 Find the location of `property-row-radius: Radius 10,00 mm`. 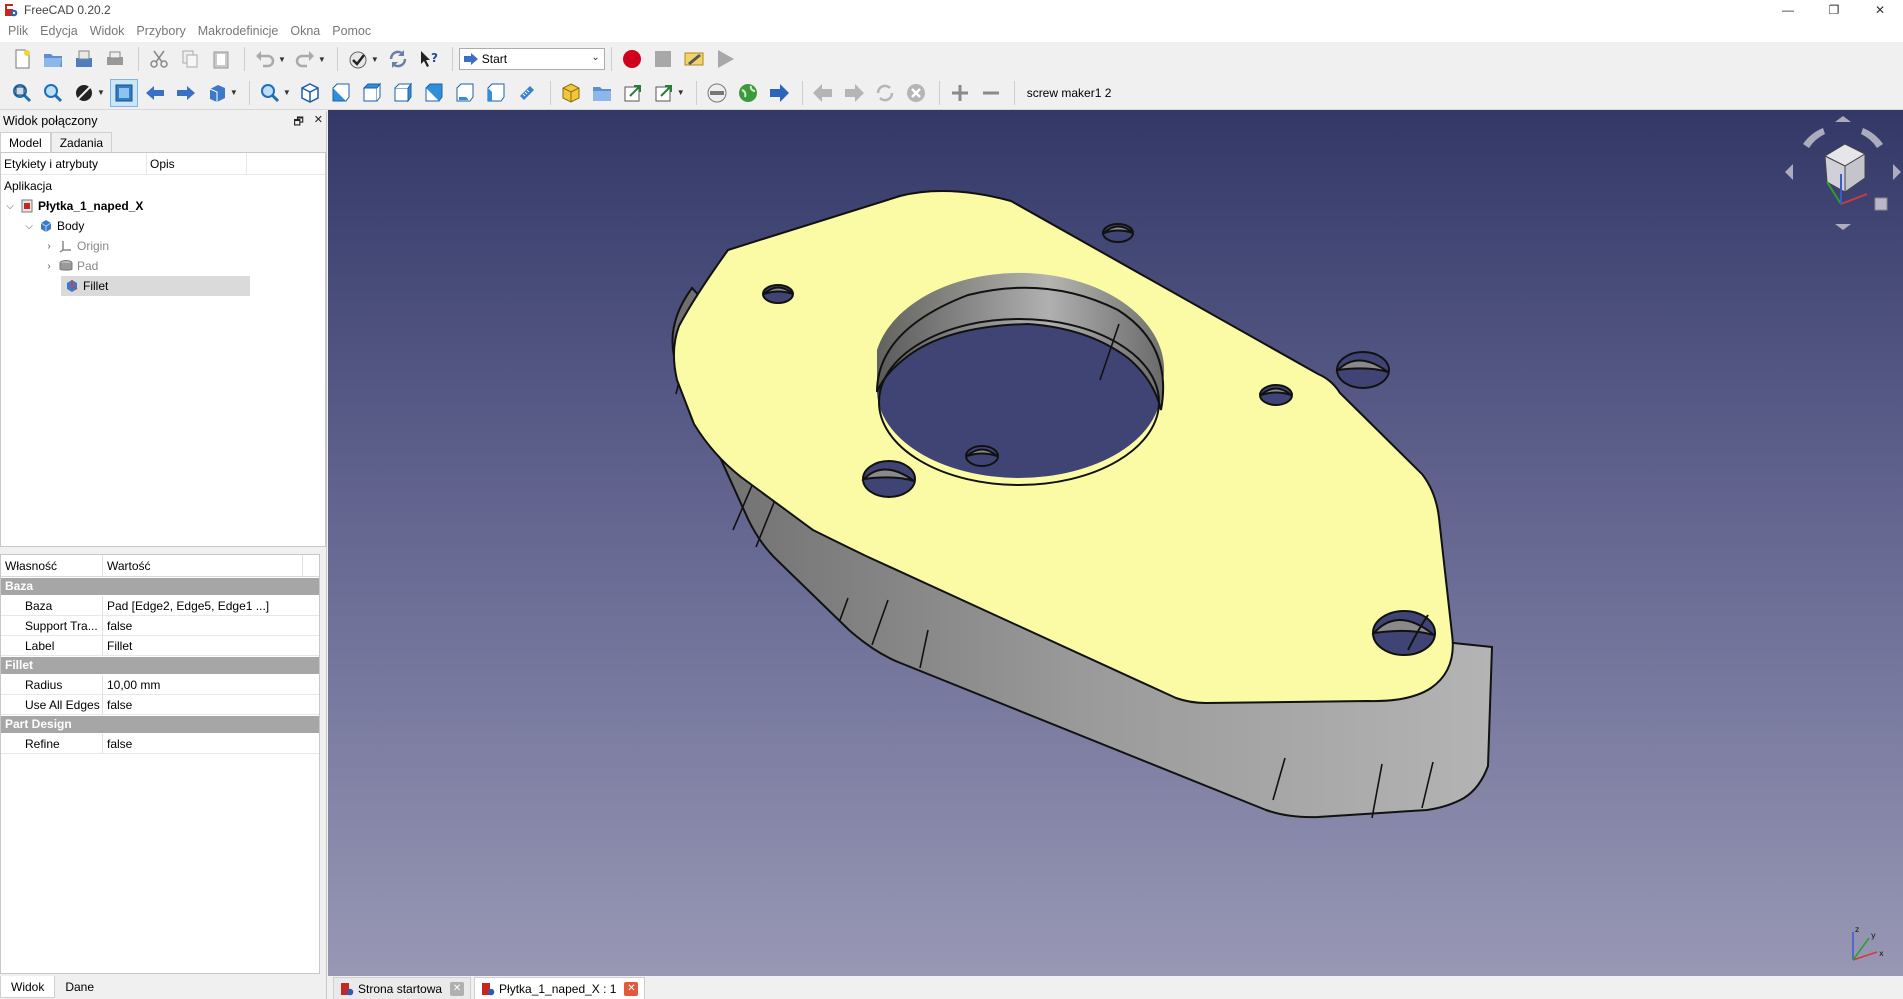

property-row-radius: Radius 10,00 mm is located at coordinates (160, 685).